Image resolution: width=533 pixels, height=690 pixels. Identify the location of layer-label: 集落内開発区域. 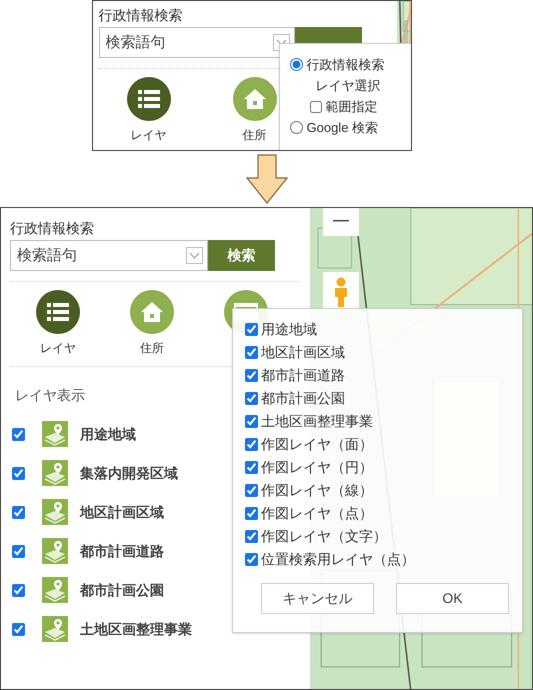
(129, 473).